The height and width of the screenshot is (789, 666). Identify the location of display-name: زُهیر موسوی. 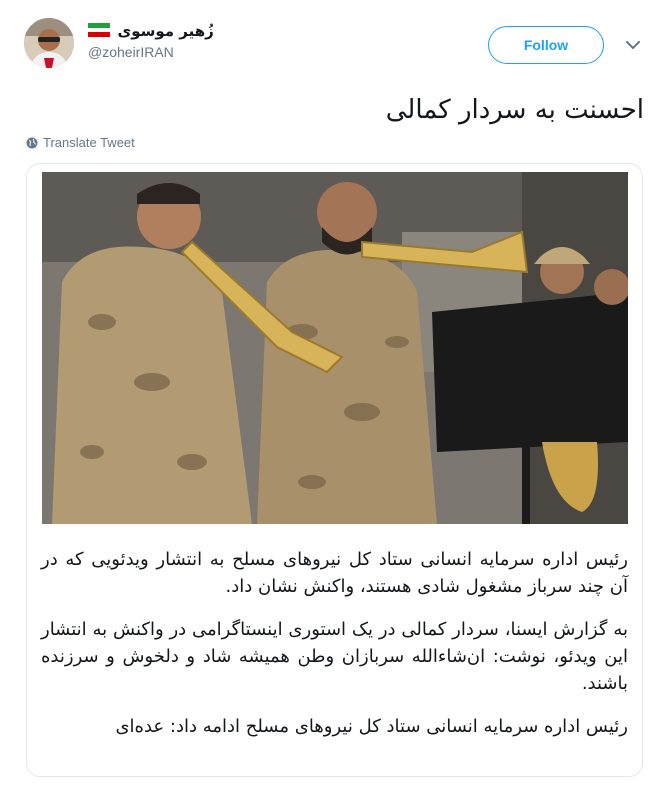
(165, 31).